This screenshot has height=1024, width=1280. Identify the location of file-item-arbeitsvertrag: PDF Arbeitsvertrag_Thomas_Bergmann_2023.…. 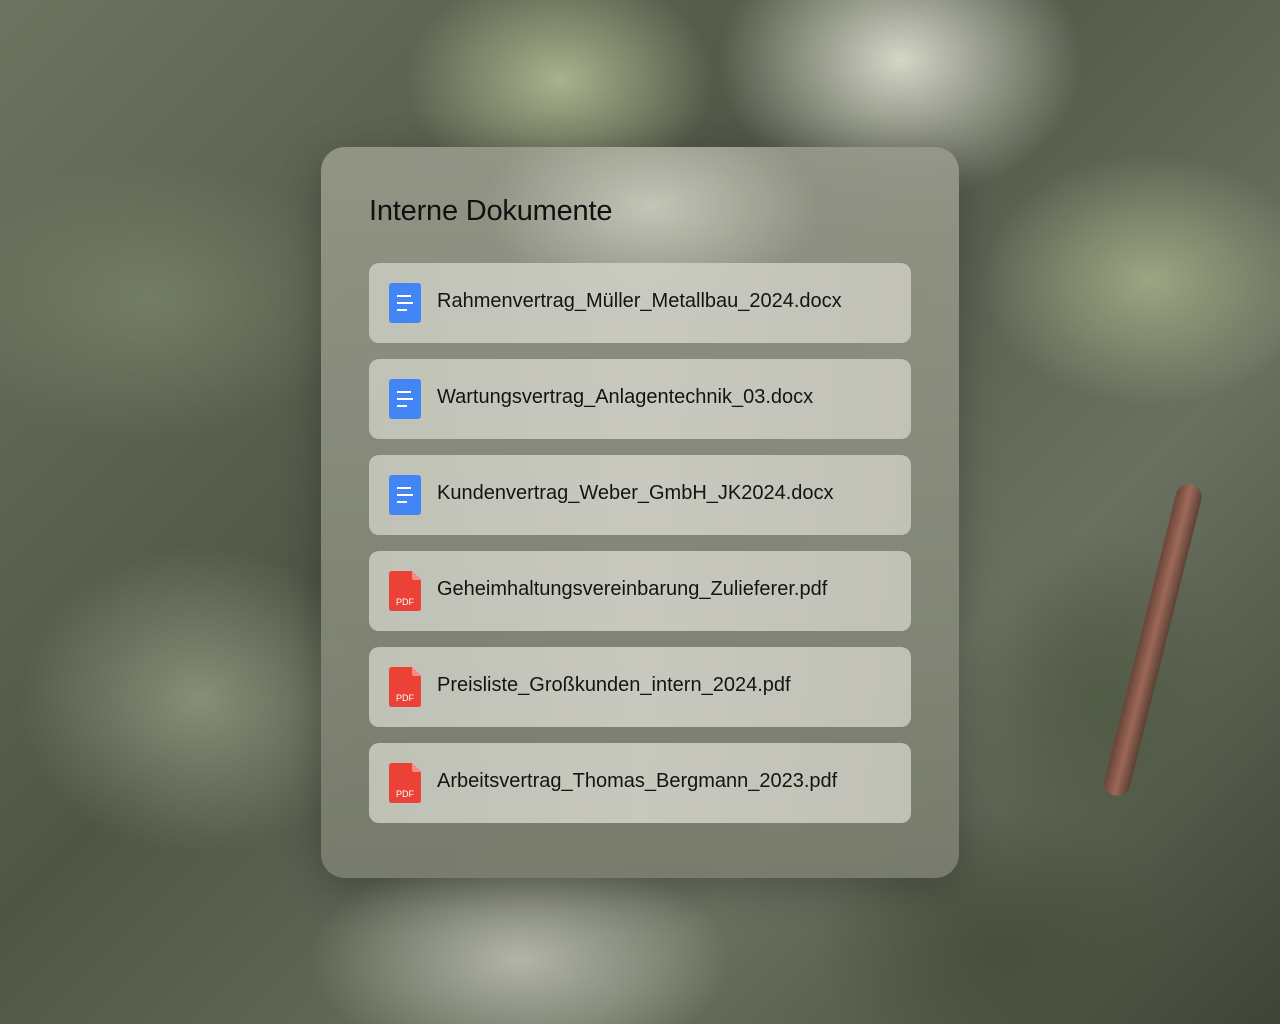
(640, 783).